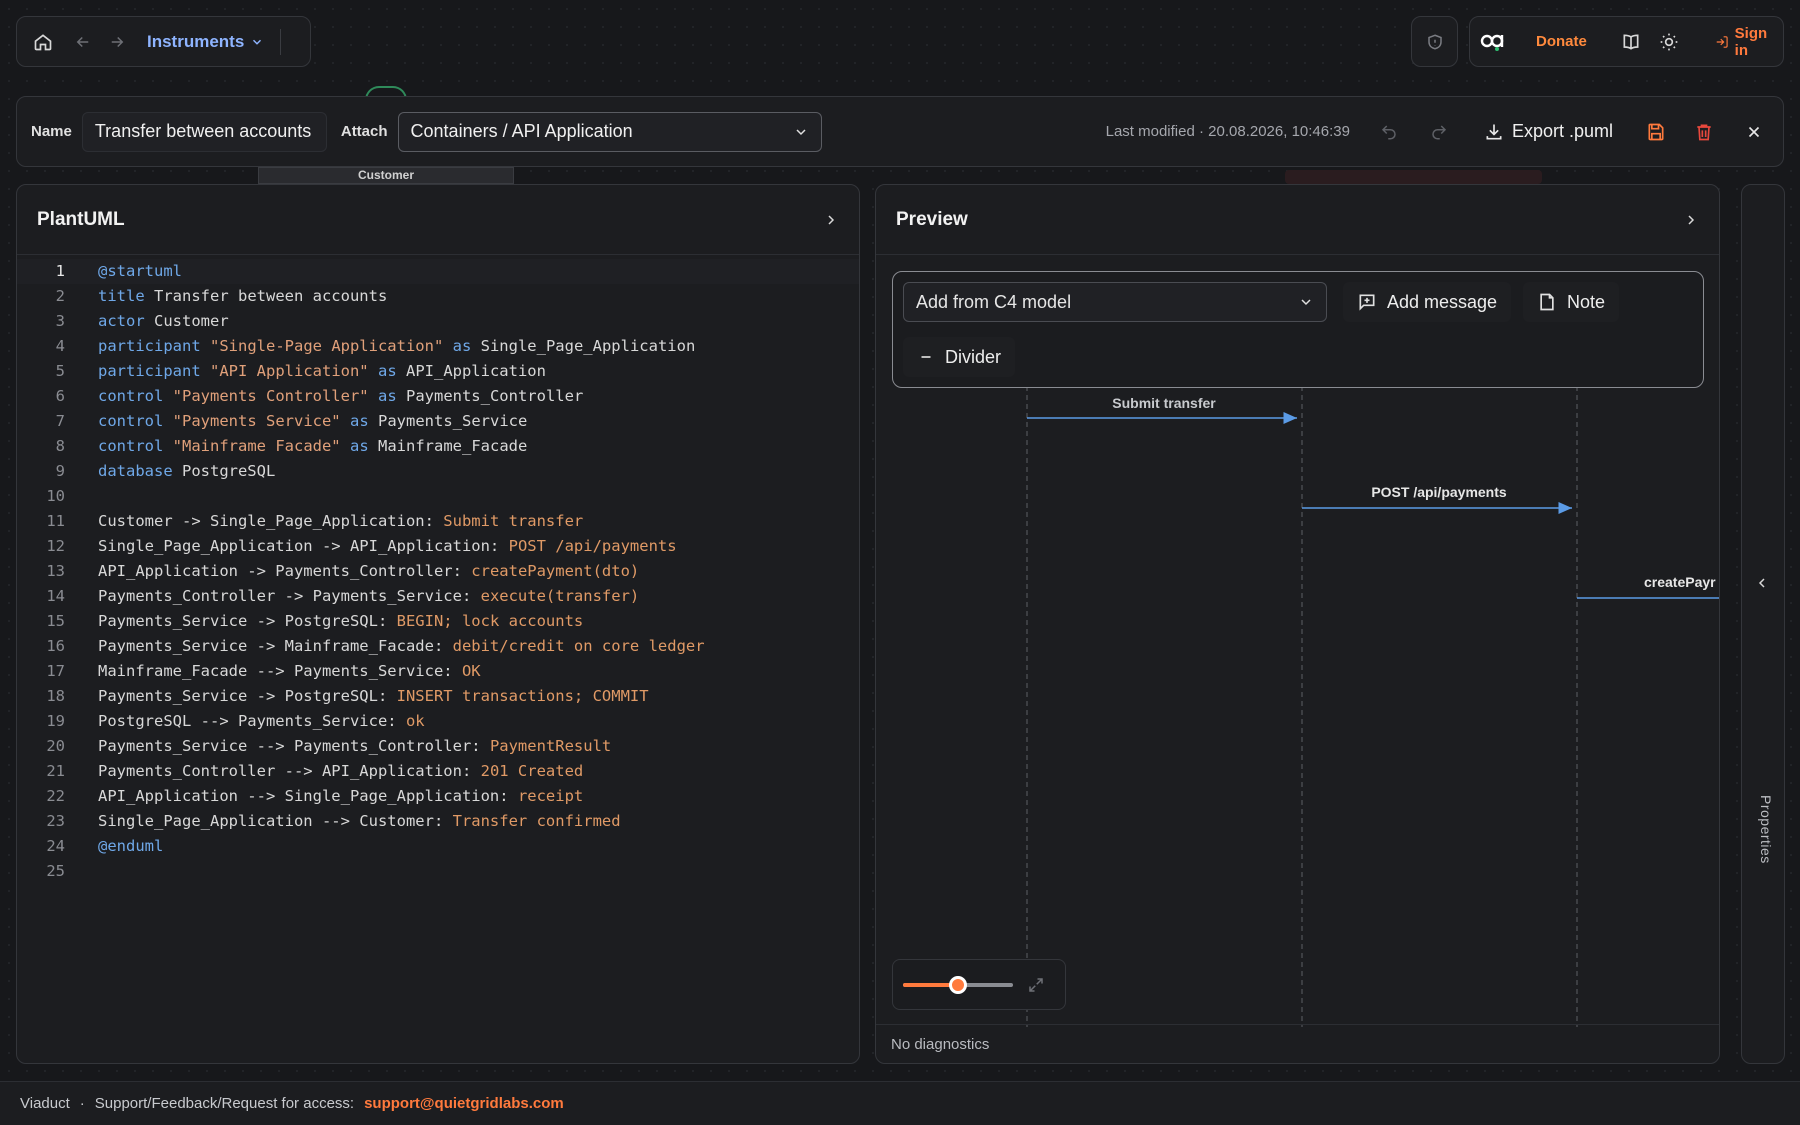 The height and width of the screenshot is (1125, 1800). Describe the element at coordinates (1427, 302) in the screenshot. I see `add-message-button: Add message` at that location.